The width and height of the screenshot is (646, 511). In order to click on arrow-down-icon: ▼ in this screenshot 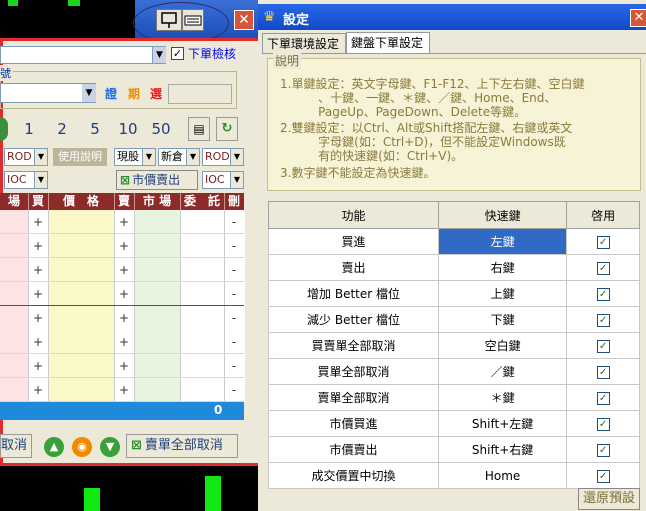, I will do `click(110, 447)`.